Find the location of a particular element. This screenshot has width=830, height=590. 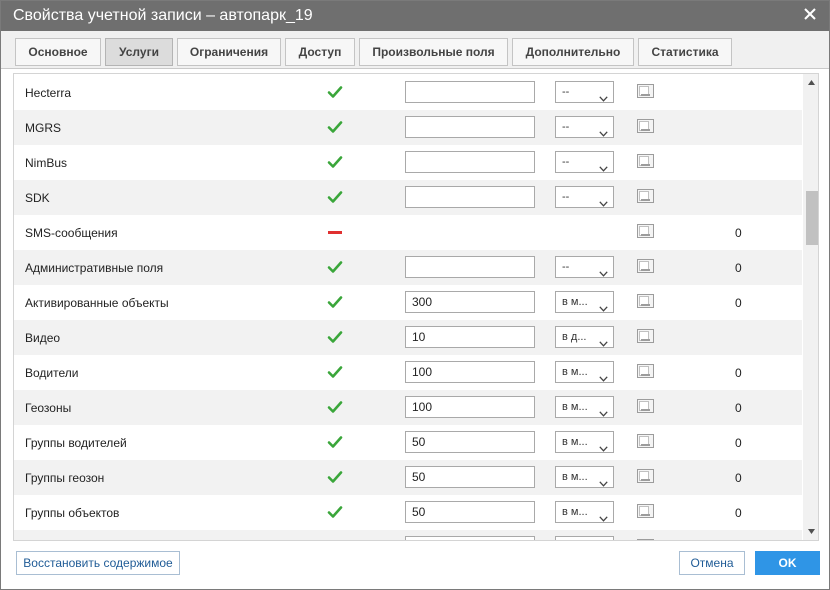

tab-statistics: Статистика is located at coordinates (685, 52).